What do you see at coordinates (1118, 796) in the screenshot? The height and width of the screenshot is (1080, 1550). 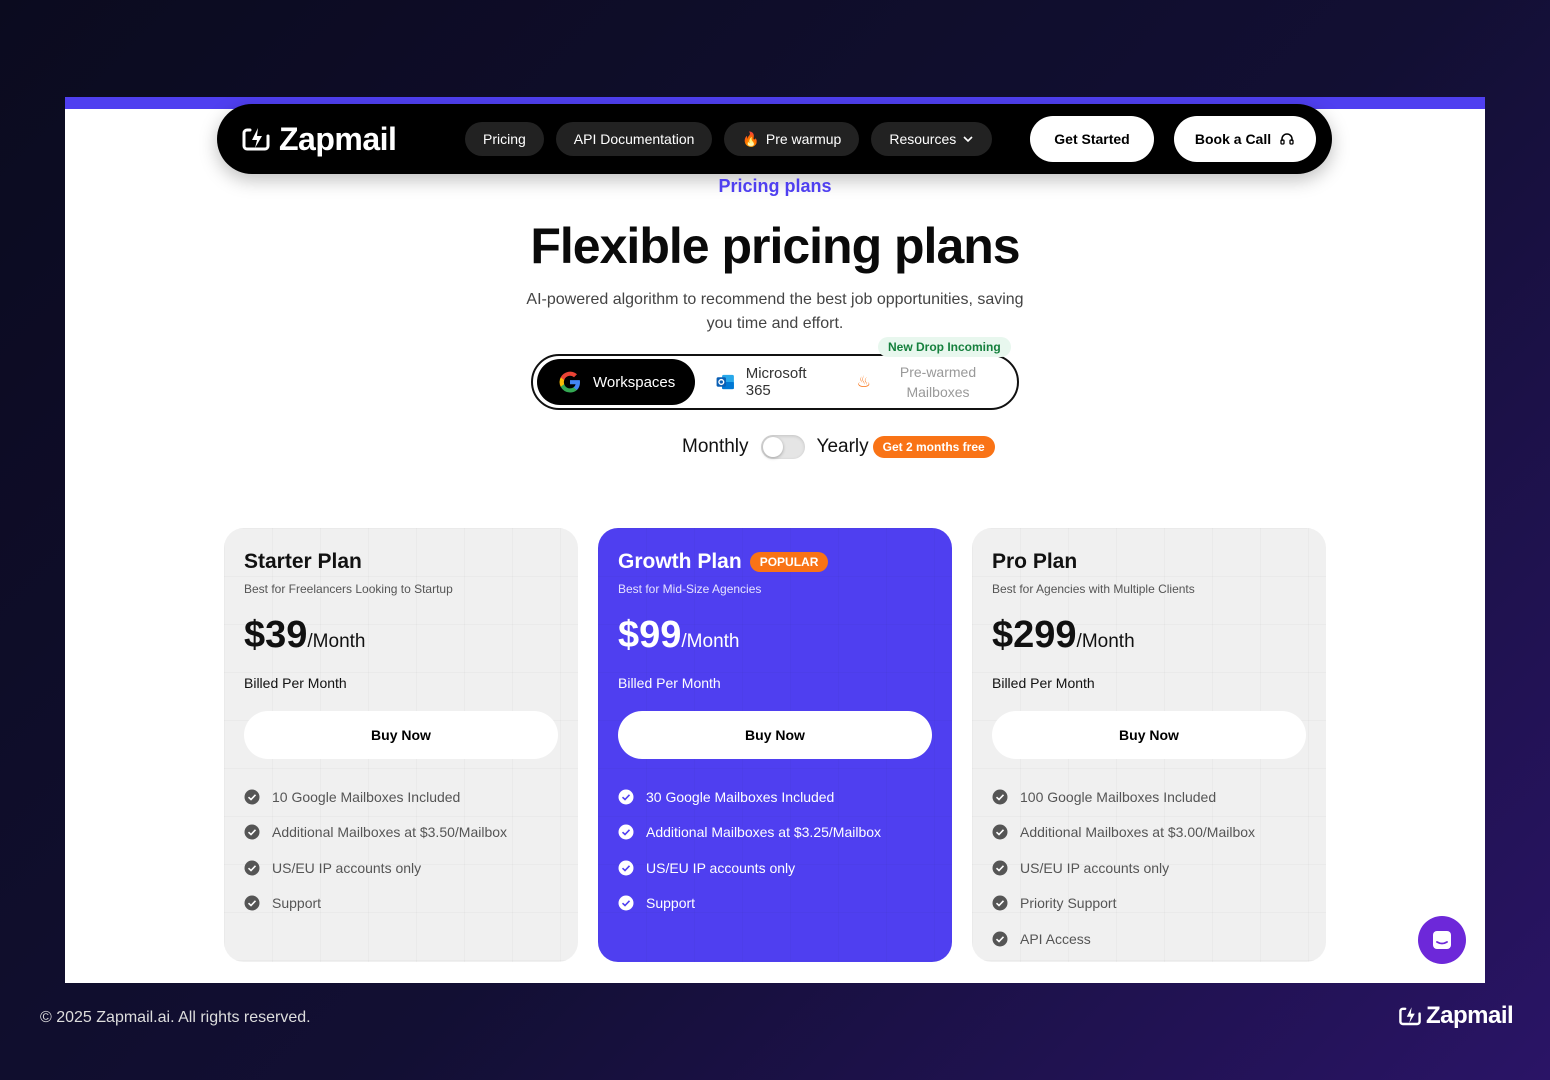 I see `feature-text: 100 Google Mailboxes Included` at bounding box center [1118, 796].